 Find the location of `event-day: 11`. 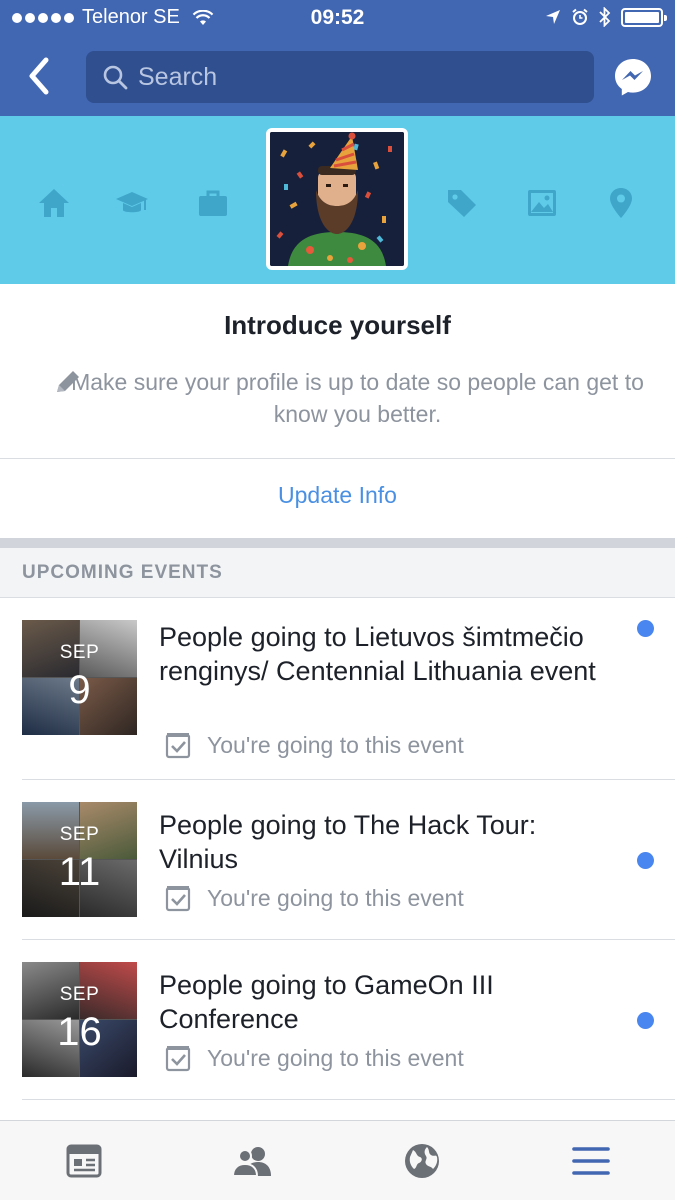

event-day: 11 is located at coordinates (79, 872).